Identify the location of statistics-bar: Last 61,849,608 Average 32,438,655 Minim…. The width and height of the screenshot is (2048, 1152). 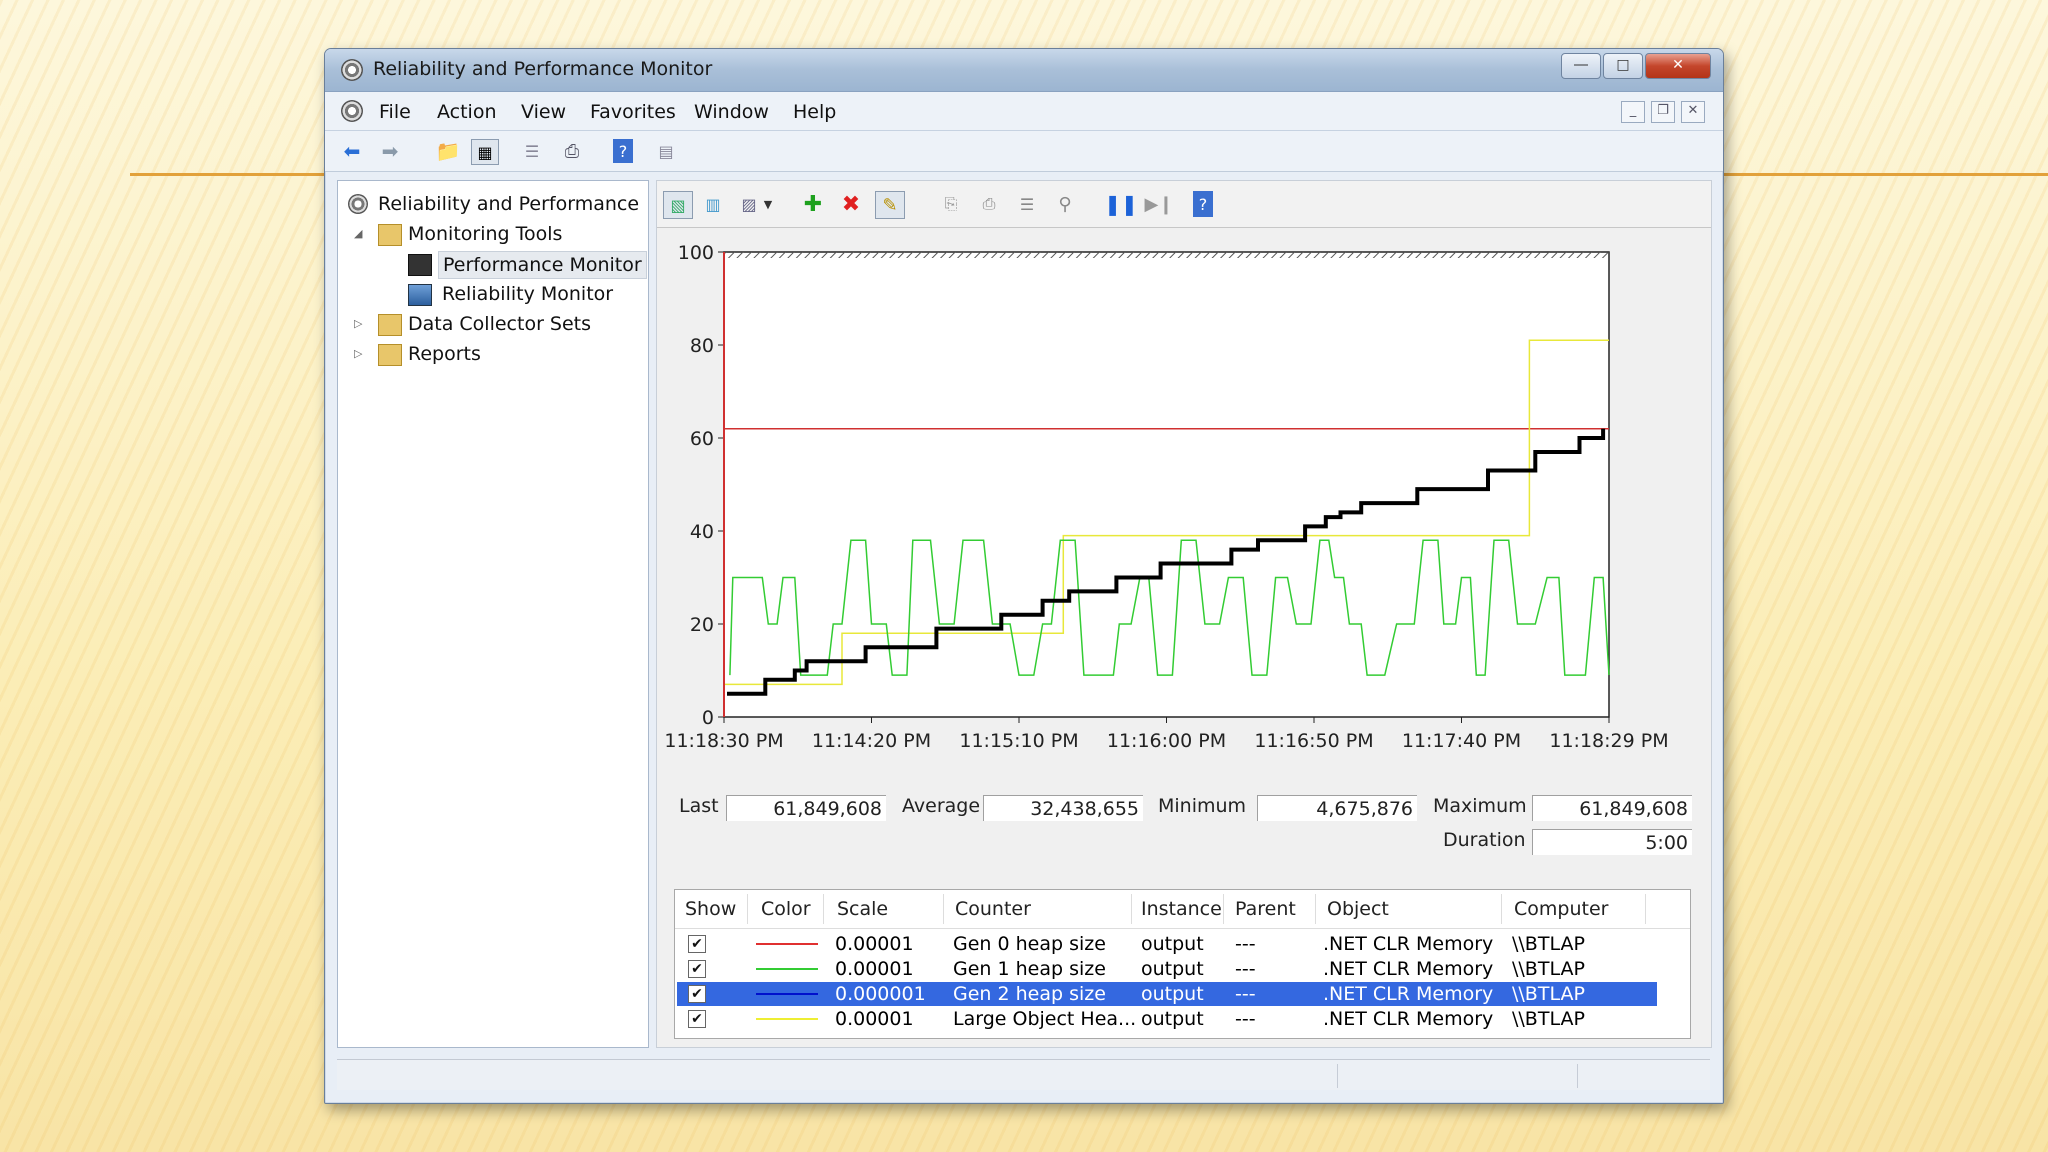
(1184, 832).